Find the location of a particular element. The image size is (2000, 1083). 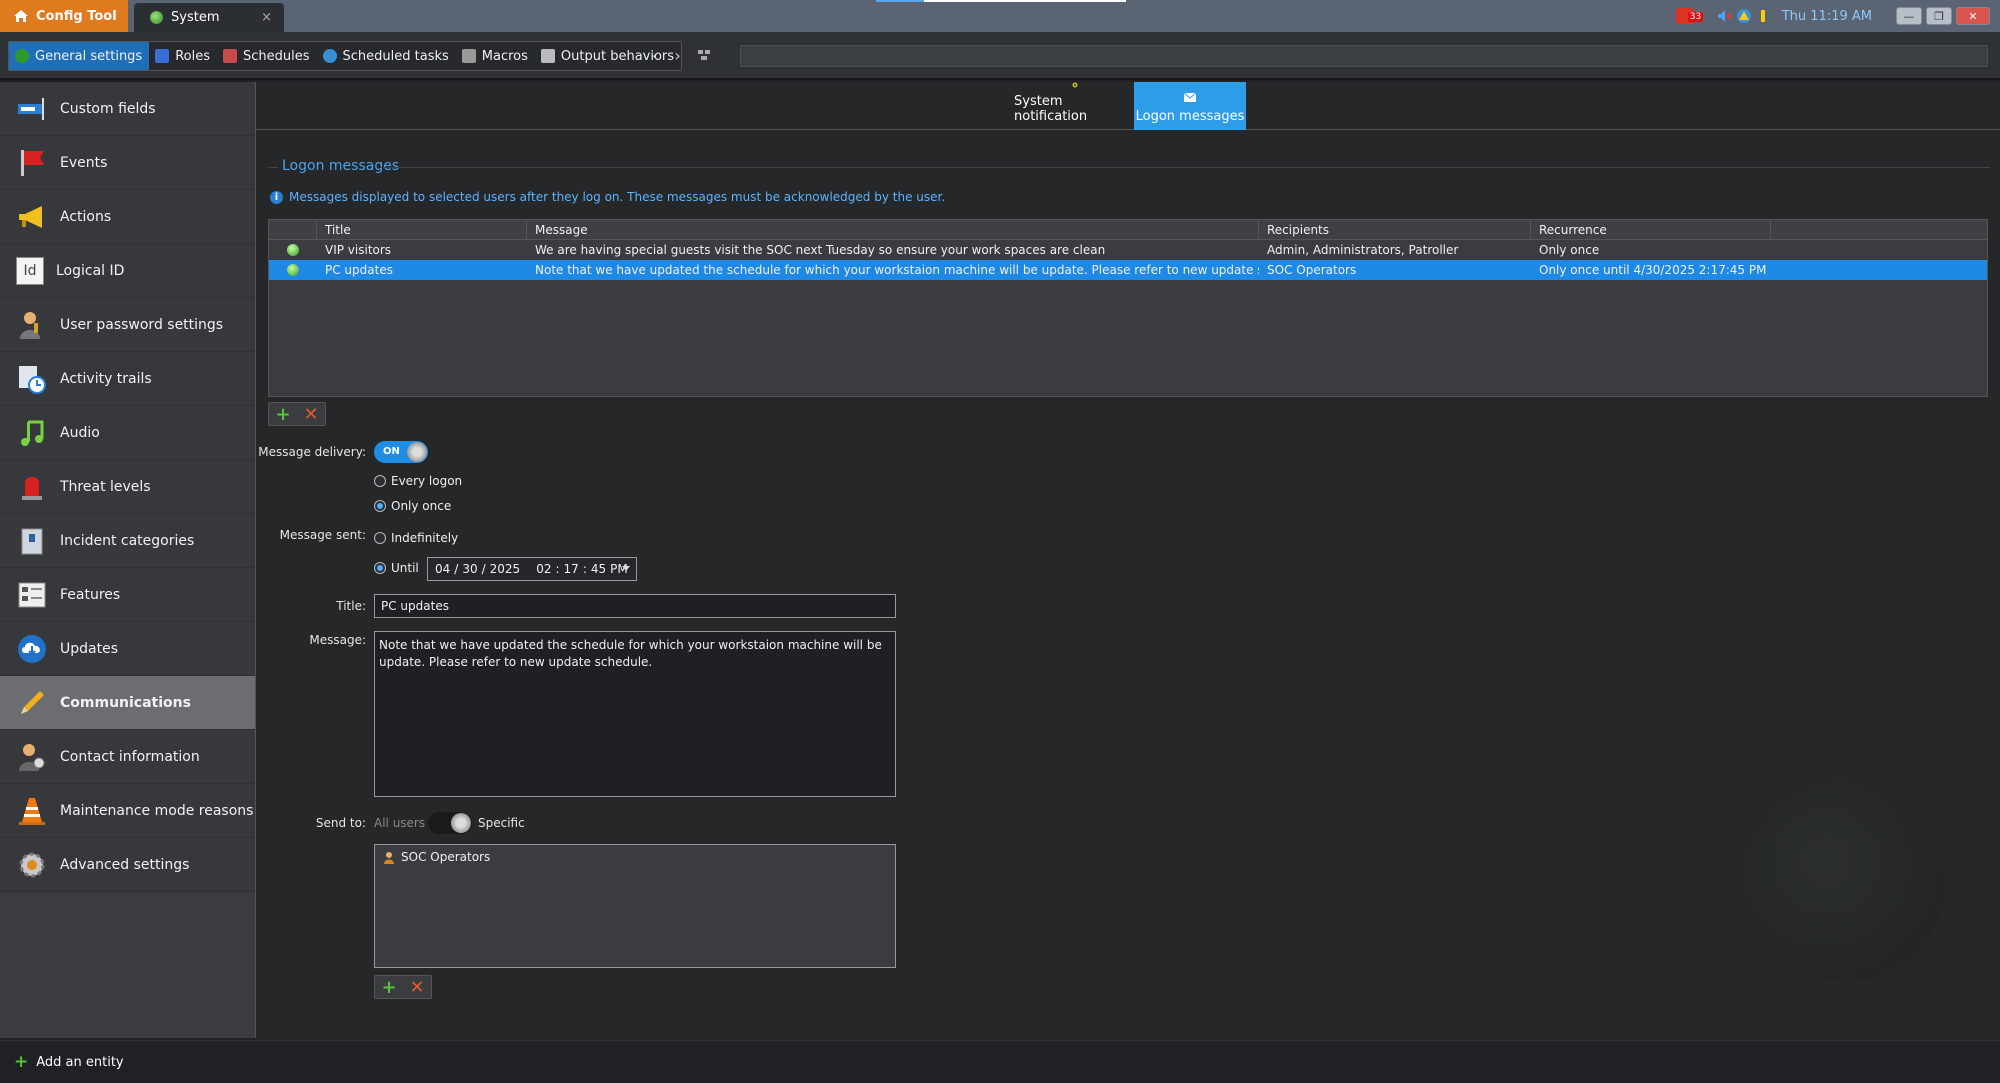

sidebar-item-logical-id: Id Logical ID is located at coordinates (127, 271).